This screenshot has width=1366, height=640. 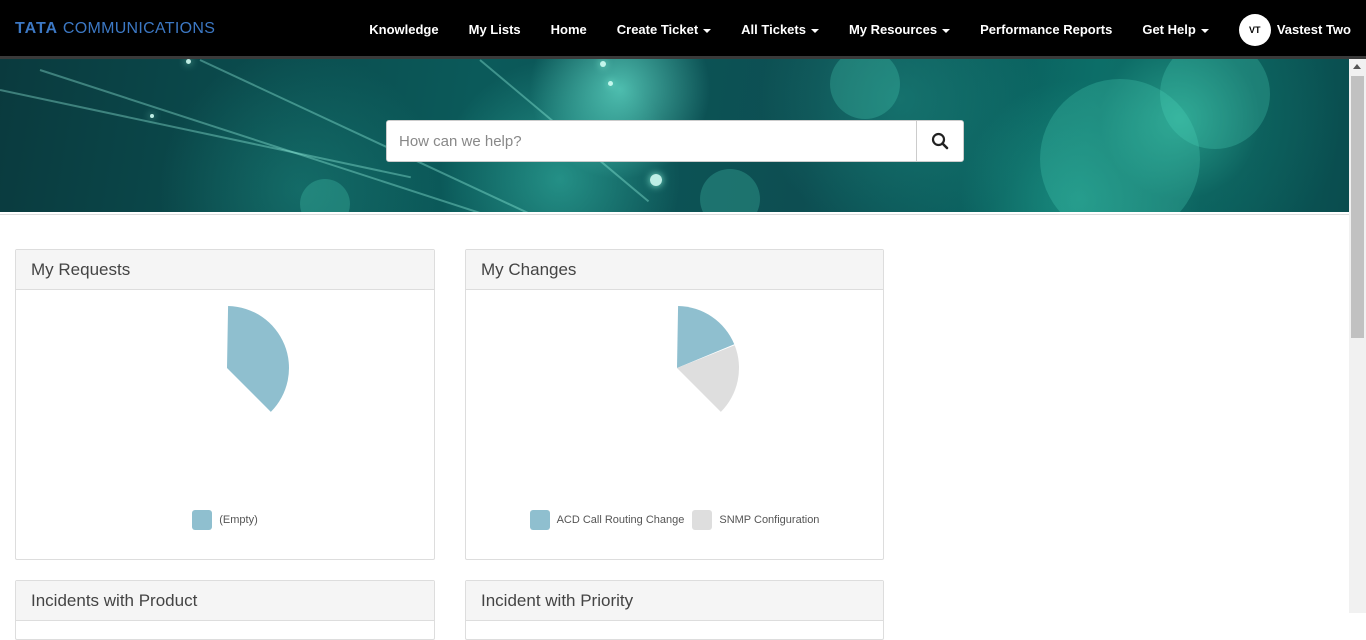 I want to click on incident-with-priority-panel: Incident with Priority, so click(x=674, y=610).